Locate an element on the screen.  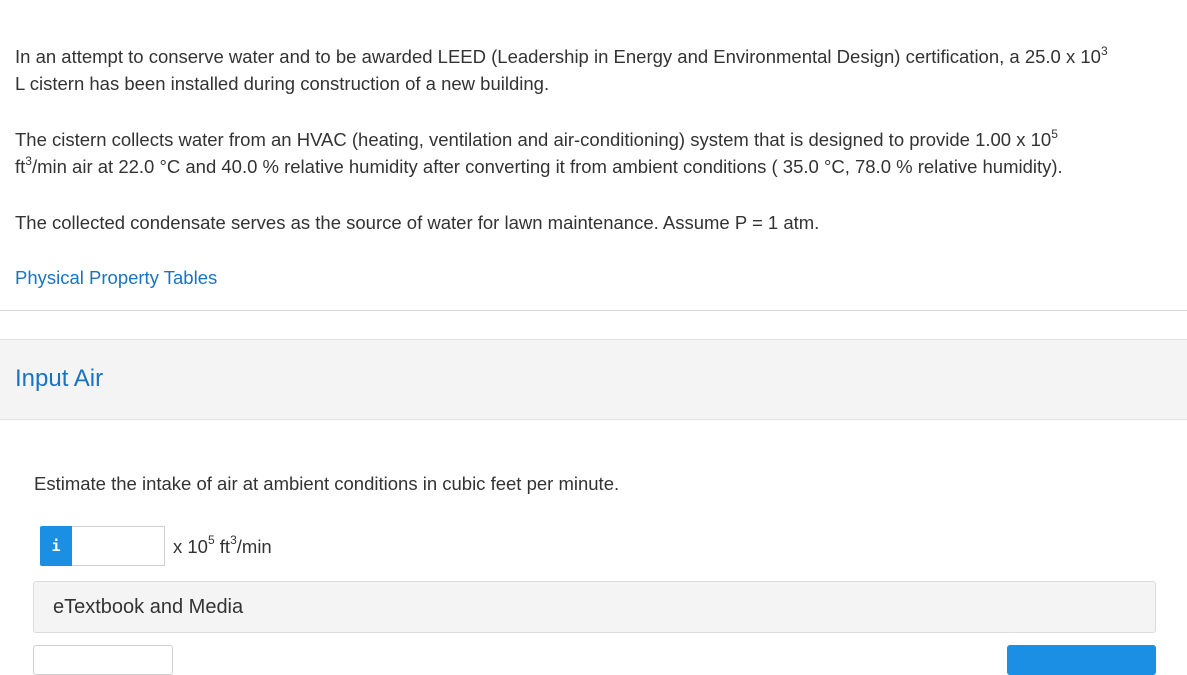
problem-text: ft is located at coordinates (20, 166).